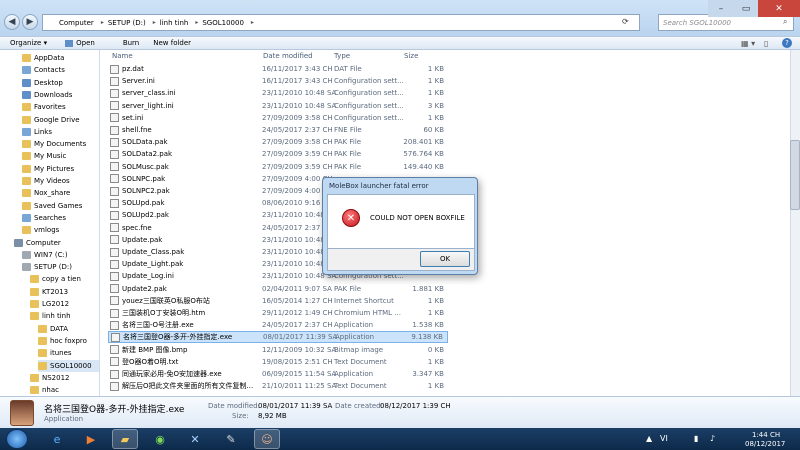  What do you see at coordinates (125, 439) in the screenshot?
I see `explorer-taskbar-icon: ▰` at bounding box center [125, 439].